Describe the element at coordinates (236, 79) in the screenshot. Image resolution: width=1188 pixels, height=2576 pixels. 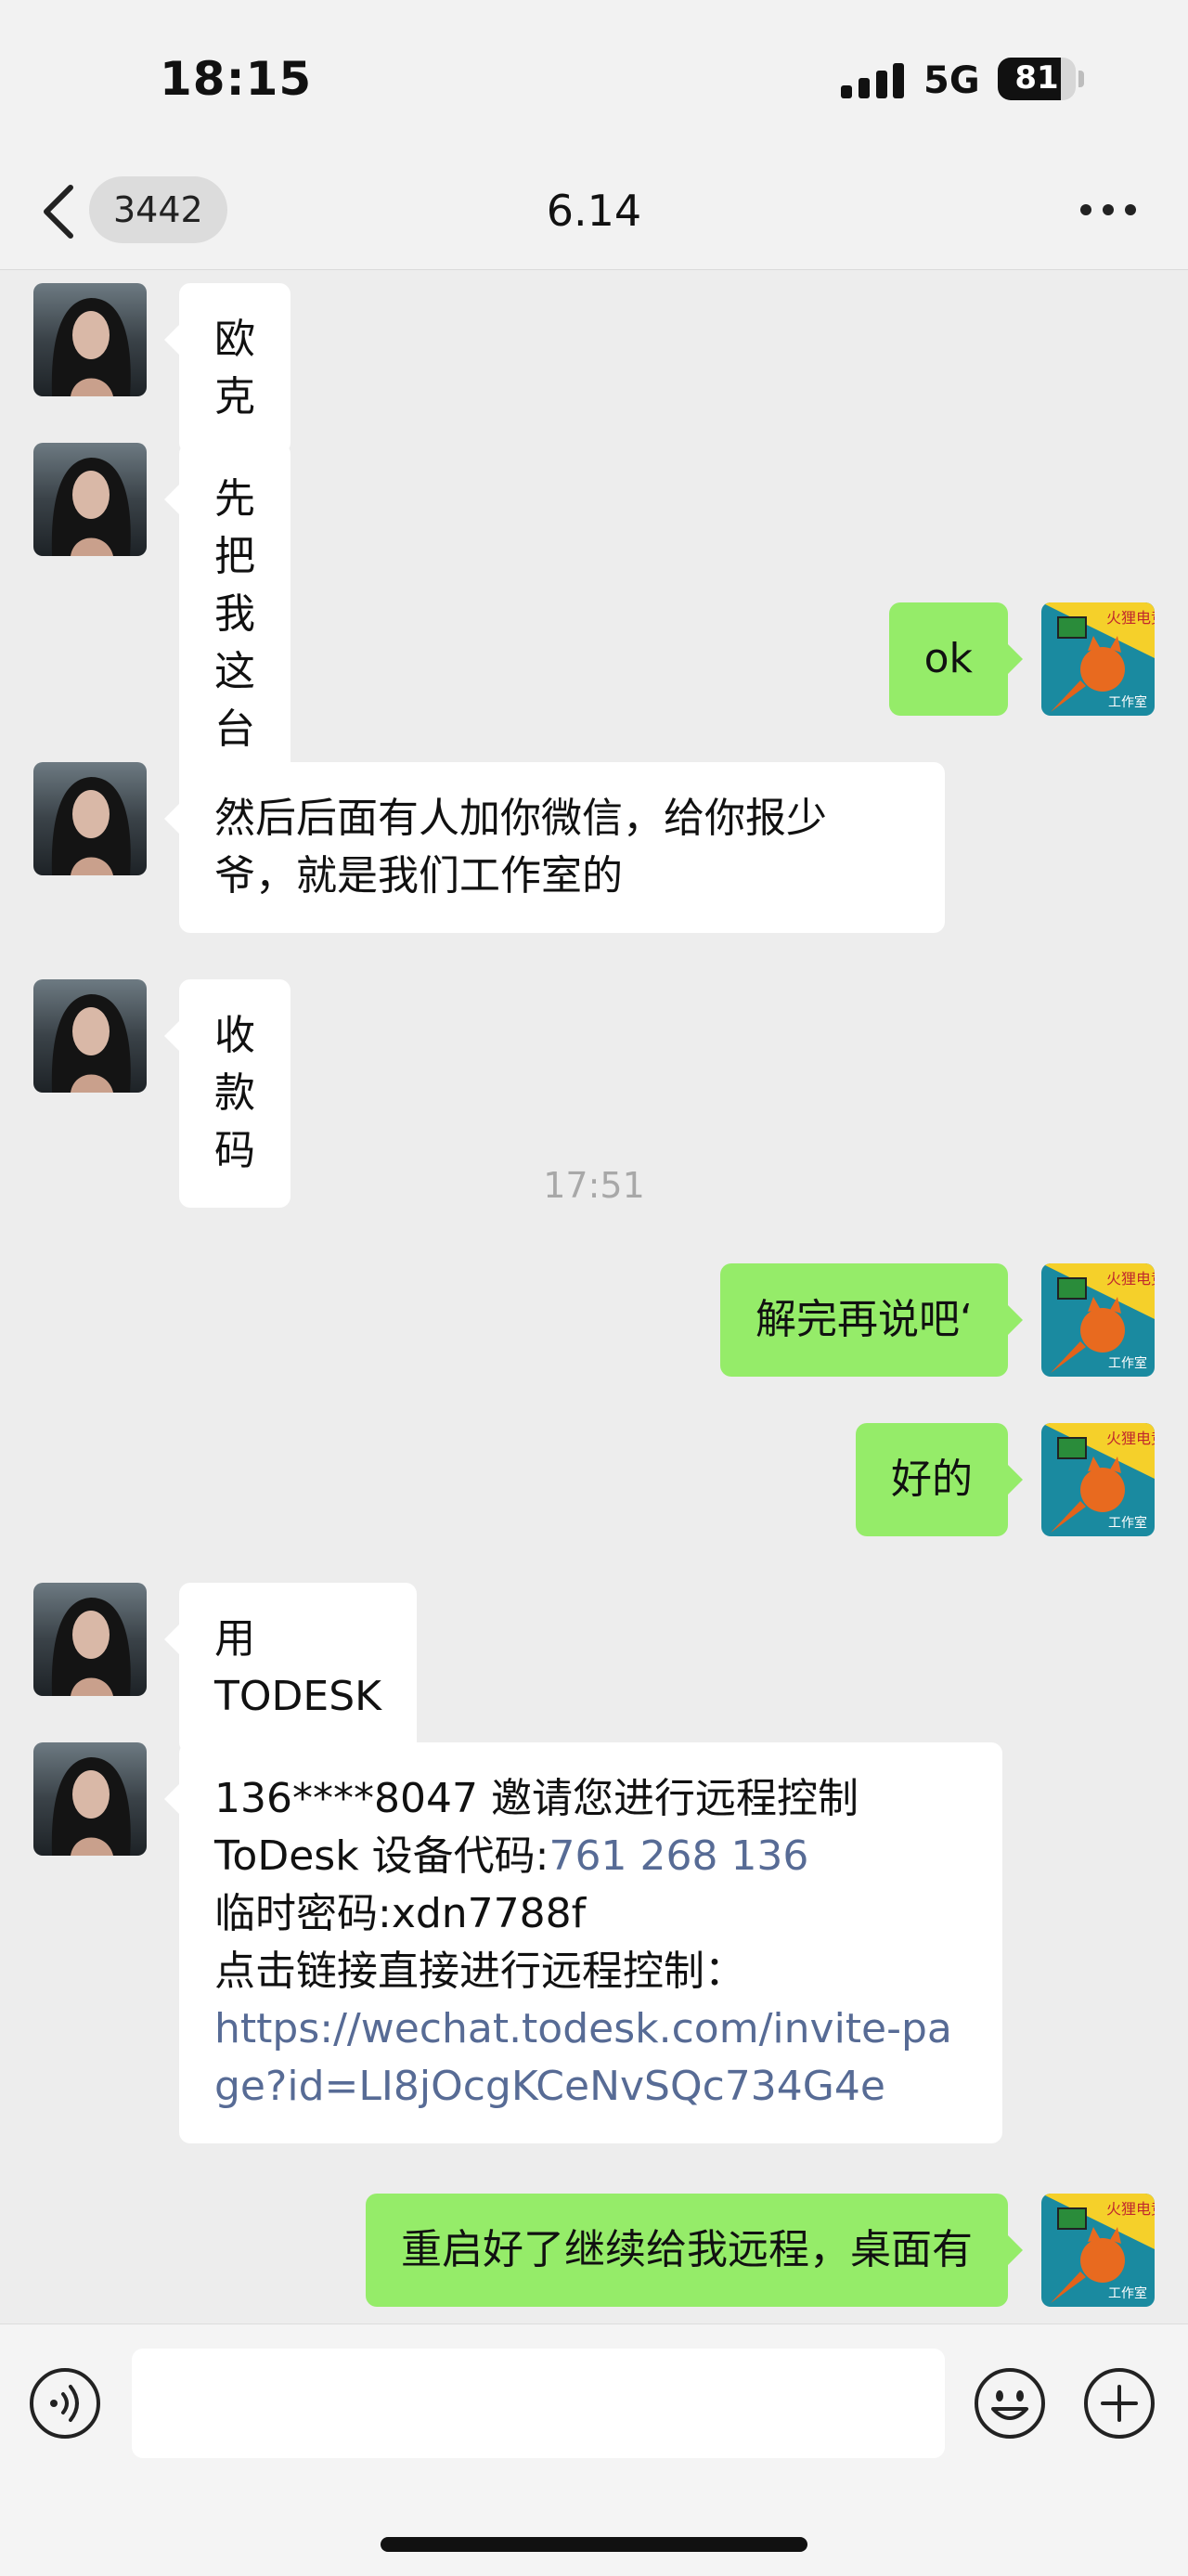
I see `status-time: 18:15` at that location.